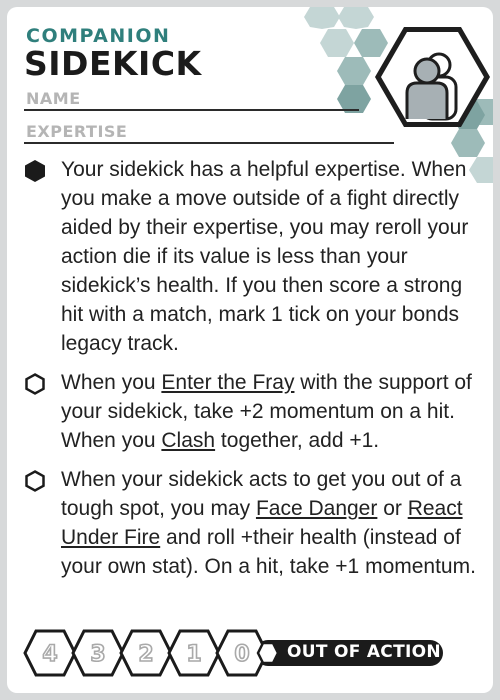  Describe the element at coordinates (241, 654) in the screenshot. I see `health-hex-value-0: 0` at that location.